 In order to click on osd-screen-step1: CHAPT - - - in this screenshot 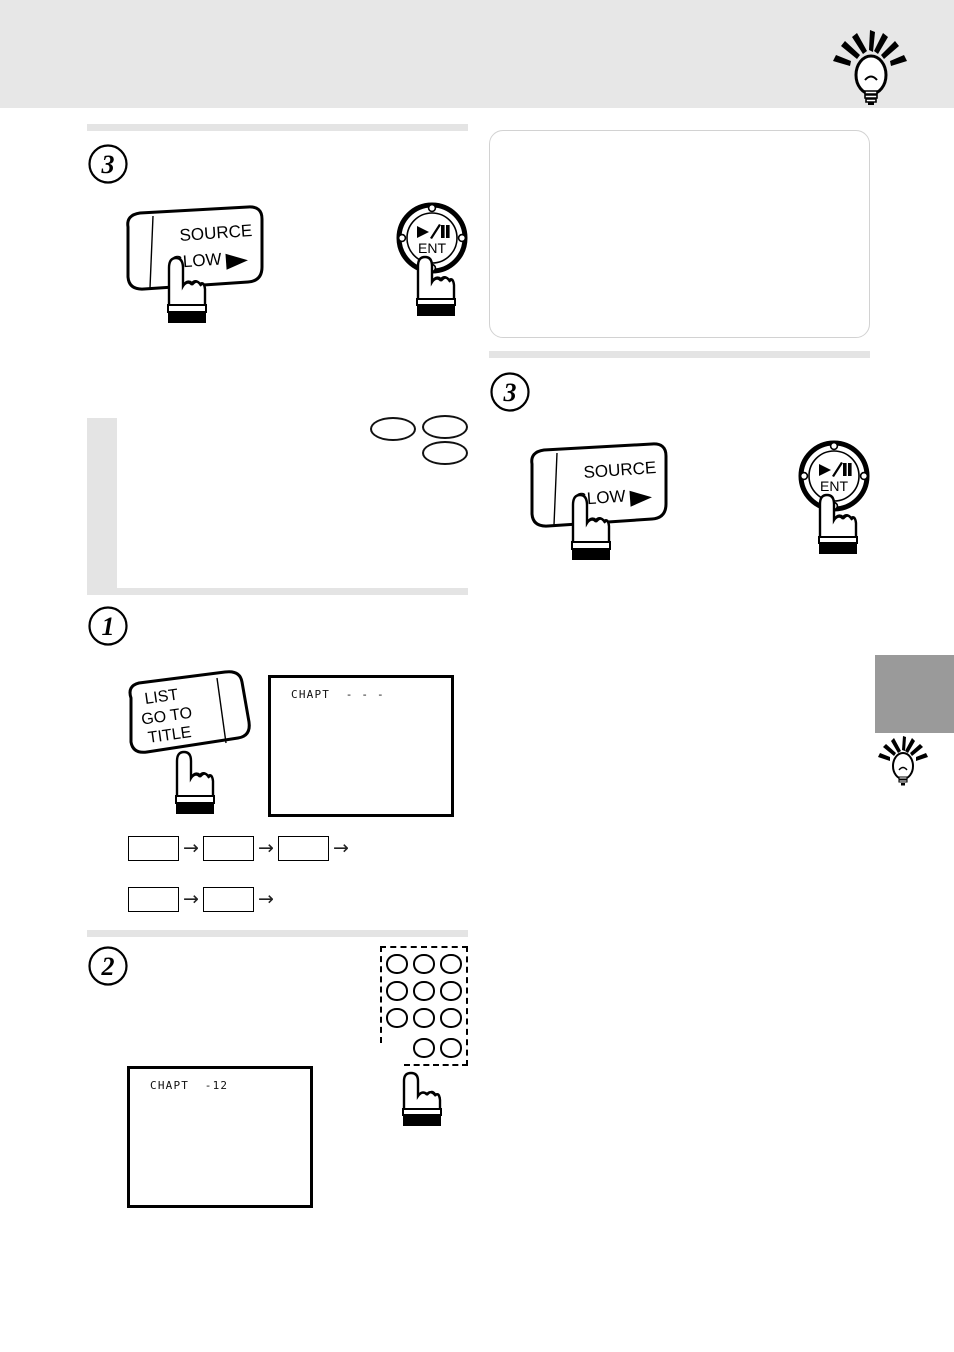, I will do `click(361, 746)`.